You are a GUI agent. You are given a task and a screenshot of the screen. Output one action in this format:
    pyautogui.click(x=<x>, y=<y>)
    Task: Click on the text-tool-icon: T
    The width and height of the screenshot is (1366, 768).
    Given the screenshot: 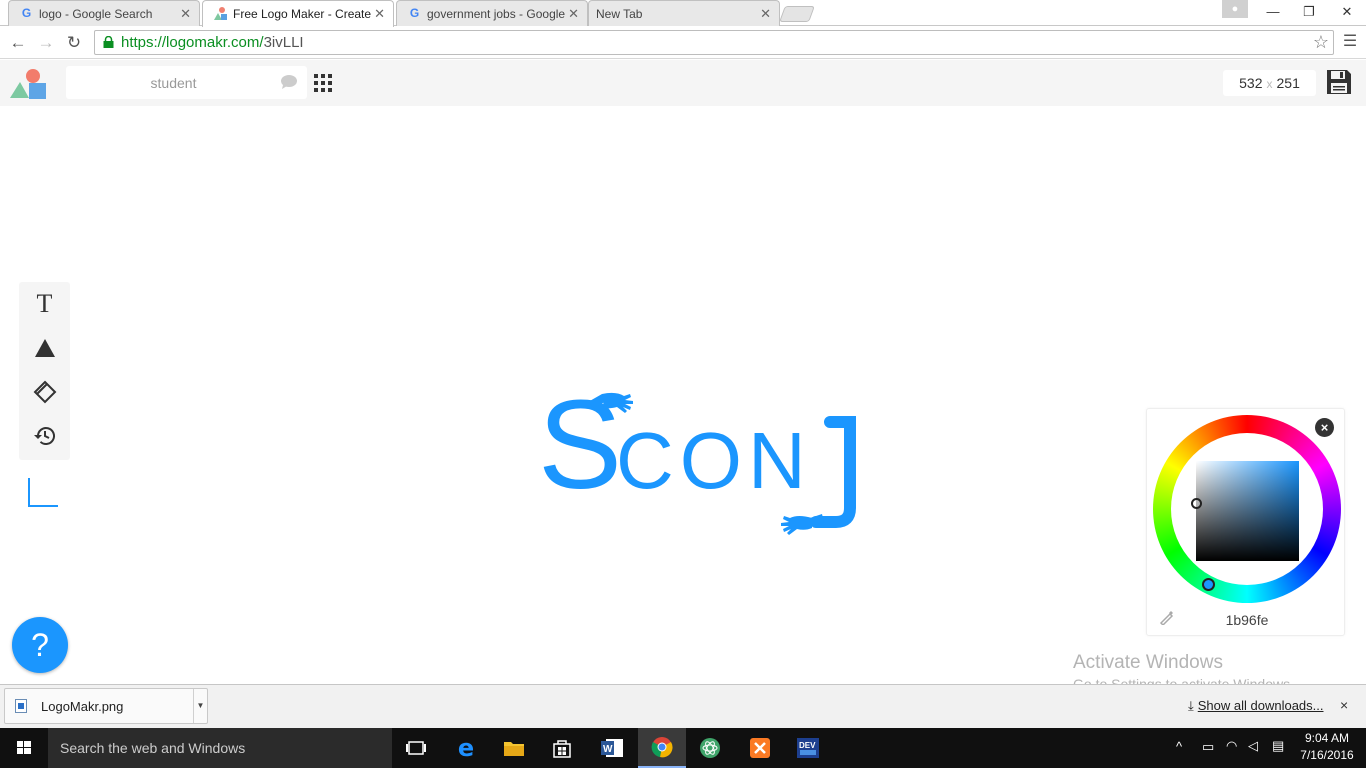 What is the action you would take?
    pyautogui.click(x=44, y=304)
    